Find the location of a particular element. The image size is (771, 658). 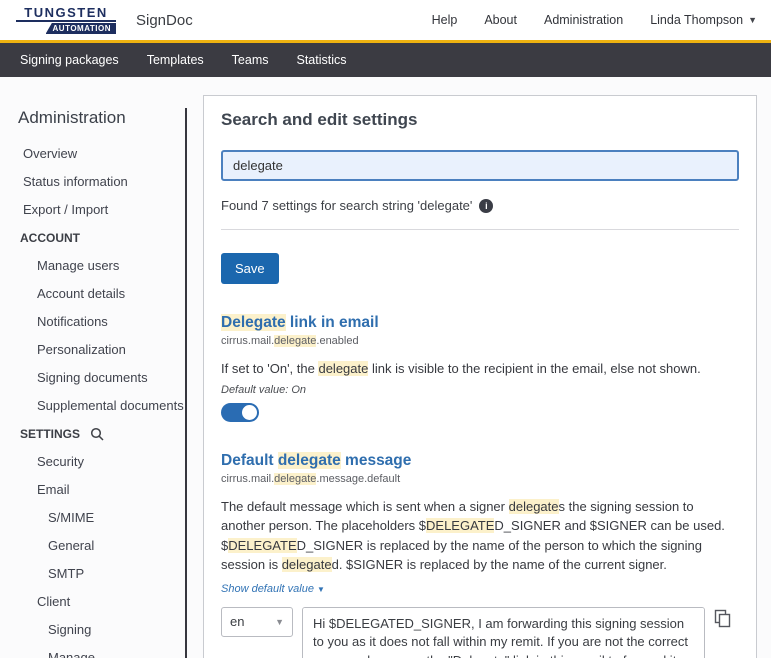

search-icon is located at coordinates (97, 434).